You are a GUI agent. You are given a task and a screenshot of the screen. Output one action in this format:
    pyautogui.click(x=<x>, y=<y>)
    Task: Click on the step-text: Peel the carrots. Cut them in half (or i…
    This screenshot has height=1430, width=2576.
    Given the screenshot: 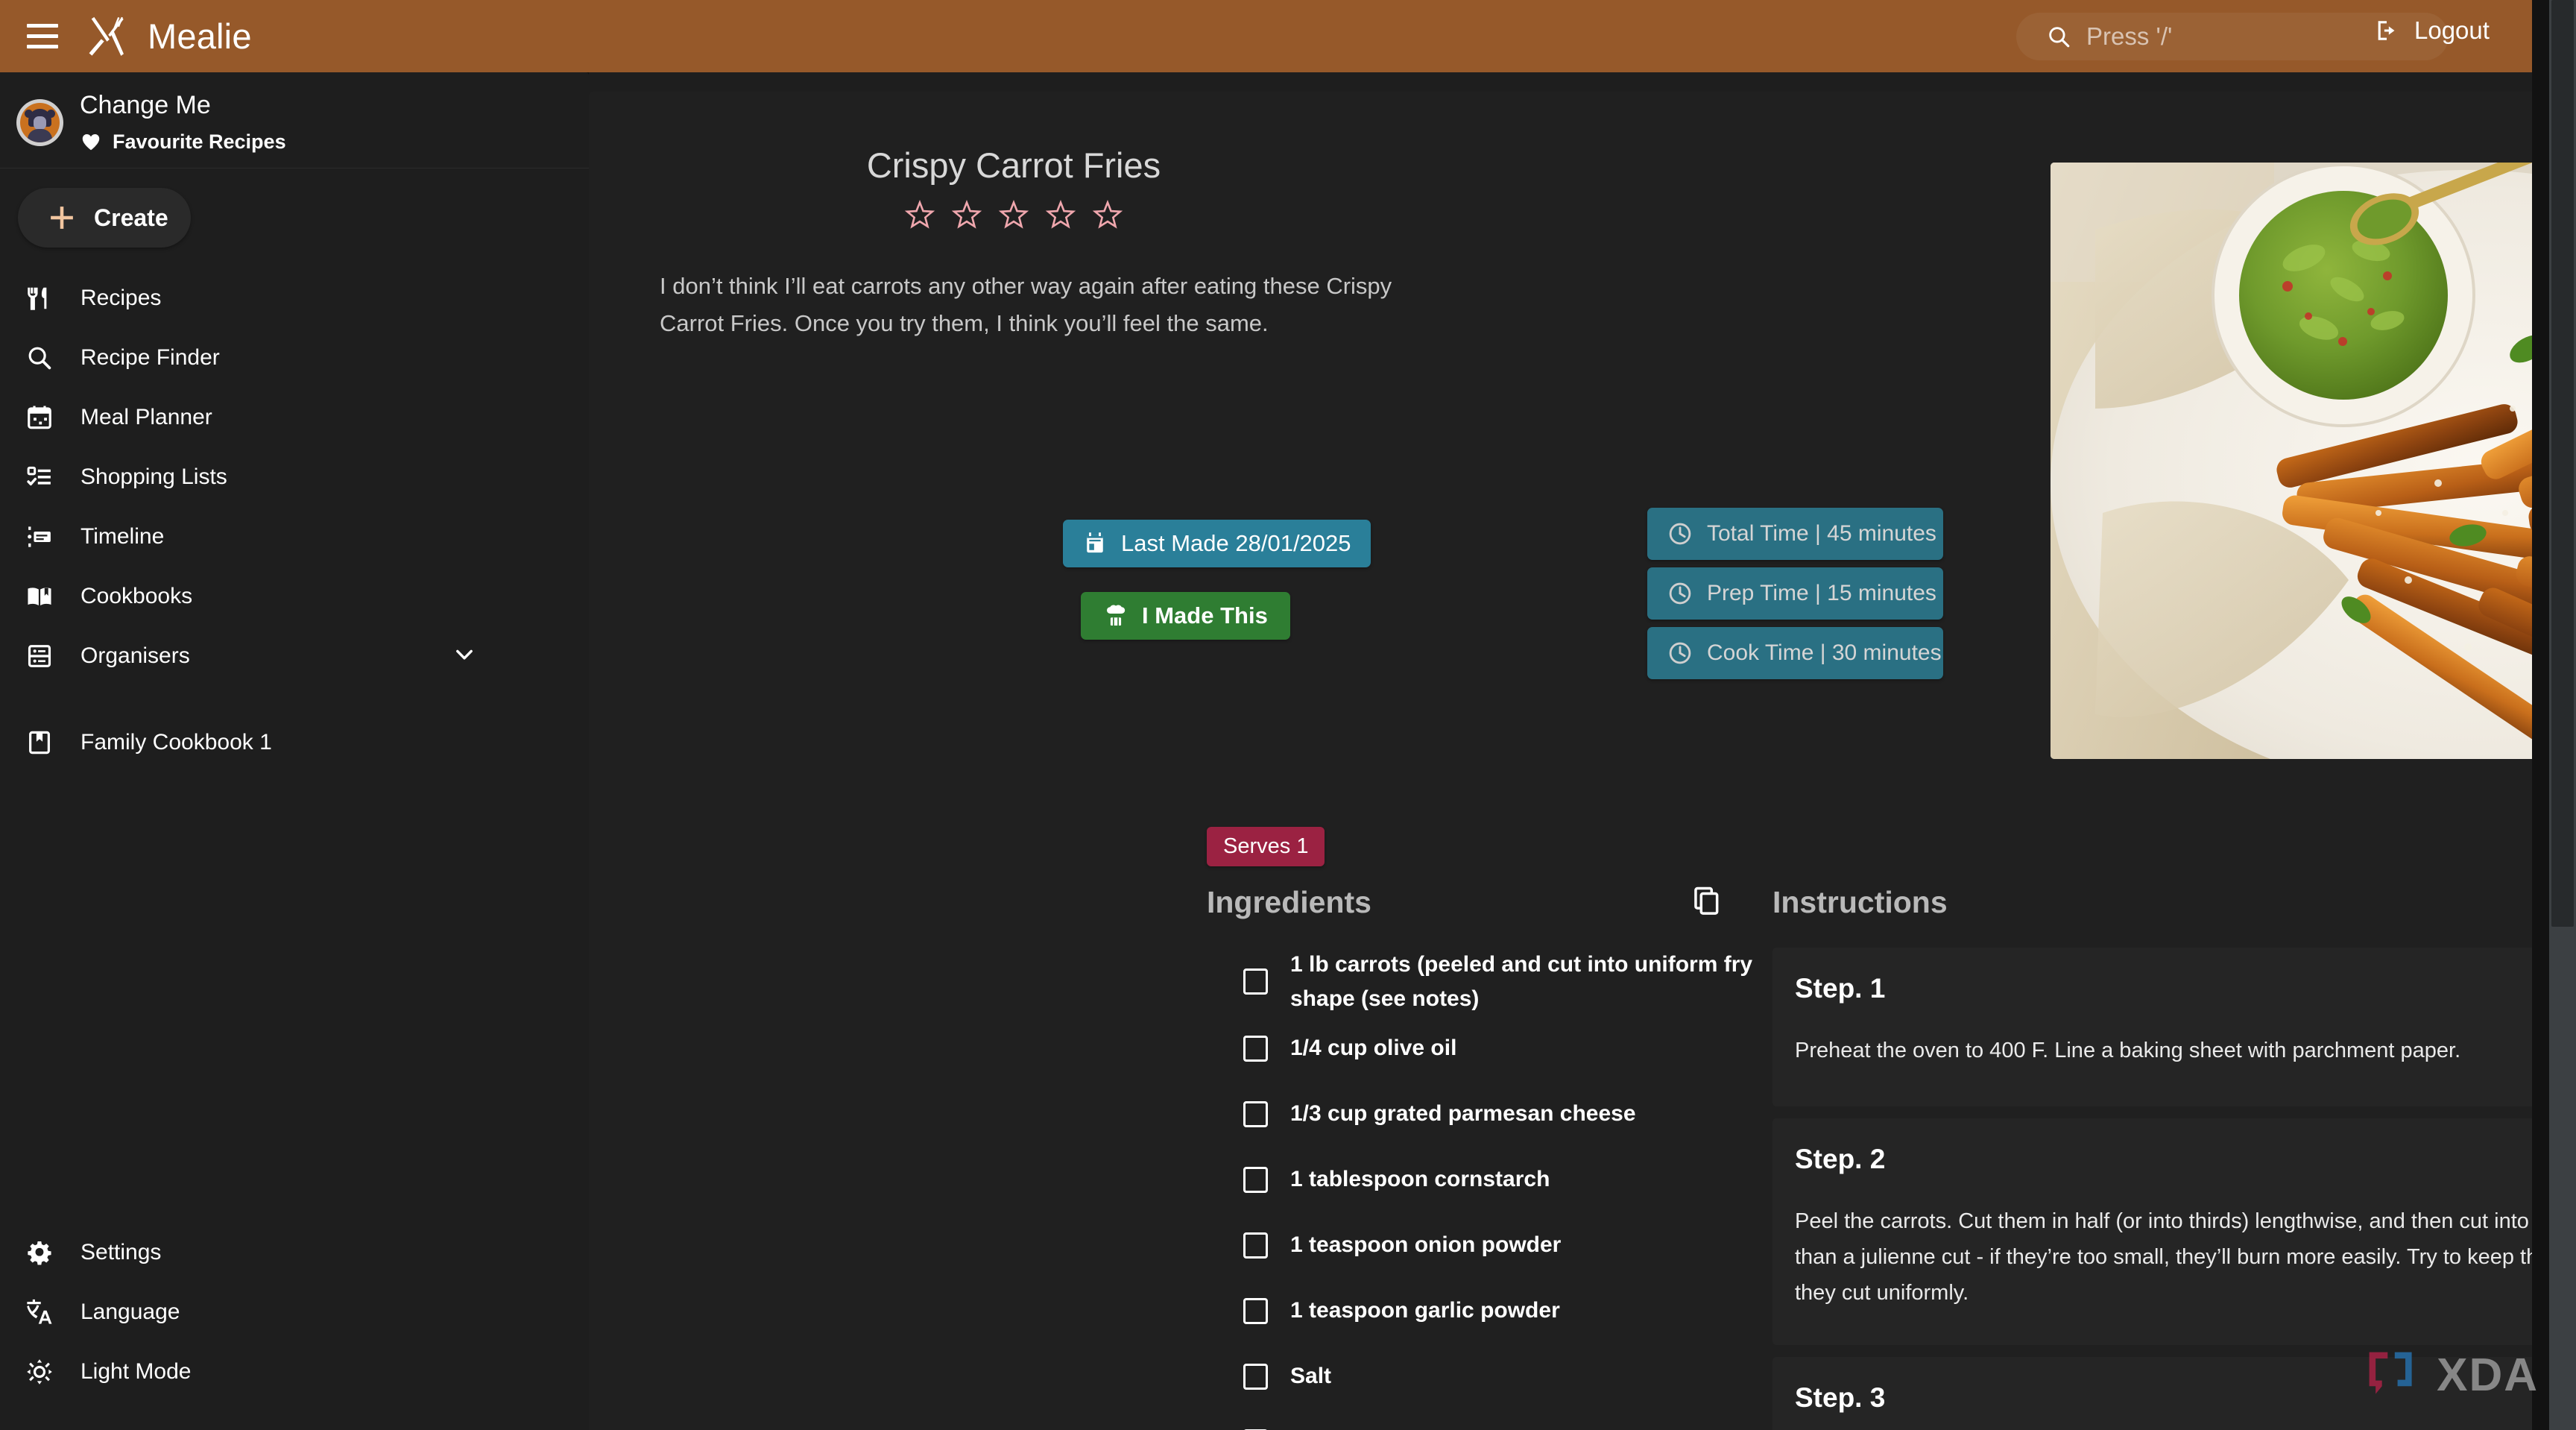 What is the action you would take?
    pyautogui.click(x=2163, y=1257)
    